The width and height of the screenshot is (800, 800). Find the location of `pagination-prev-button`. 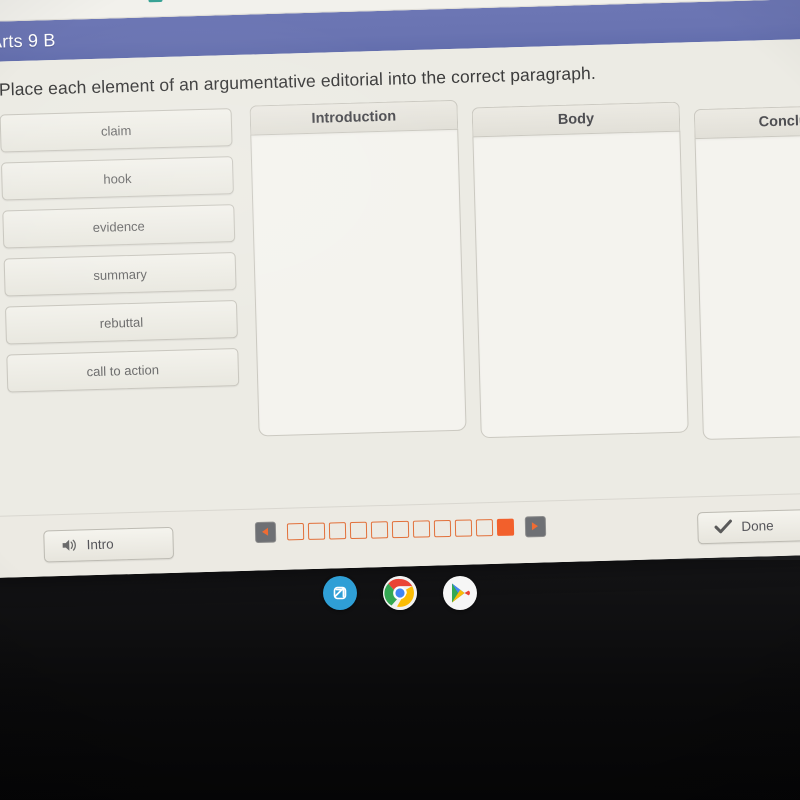

pagination-prev-button is located at coordinates (265, 532).